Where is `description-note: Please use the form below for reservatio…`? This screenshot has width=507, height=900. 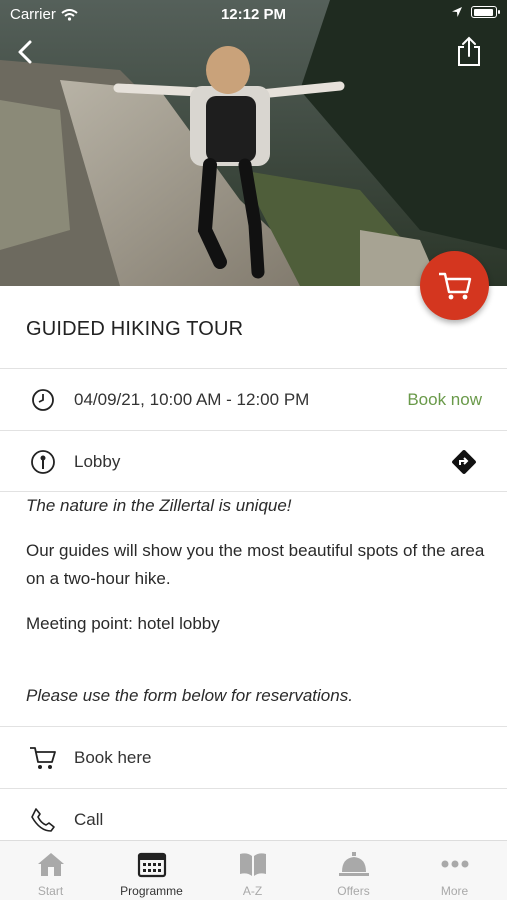 description-note: Please use the form below for reservatio… is located at coordinates (189, 695).